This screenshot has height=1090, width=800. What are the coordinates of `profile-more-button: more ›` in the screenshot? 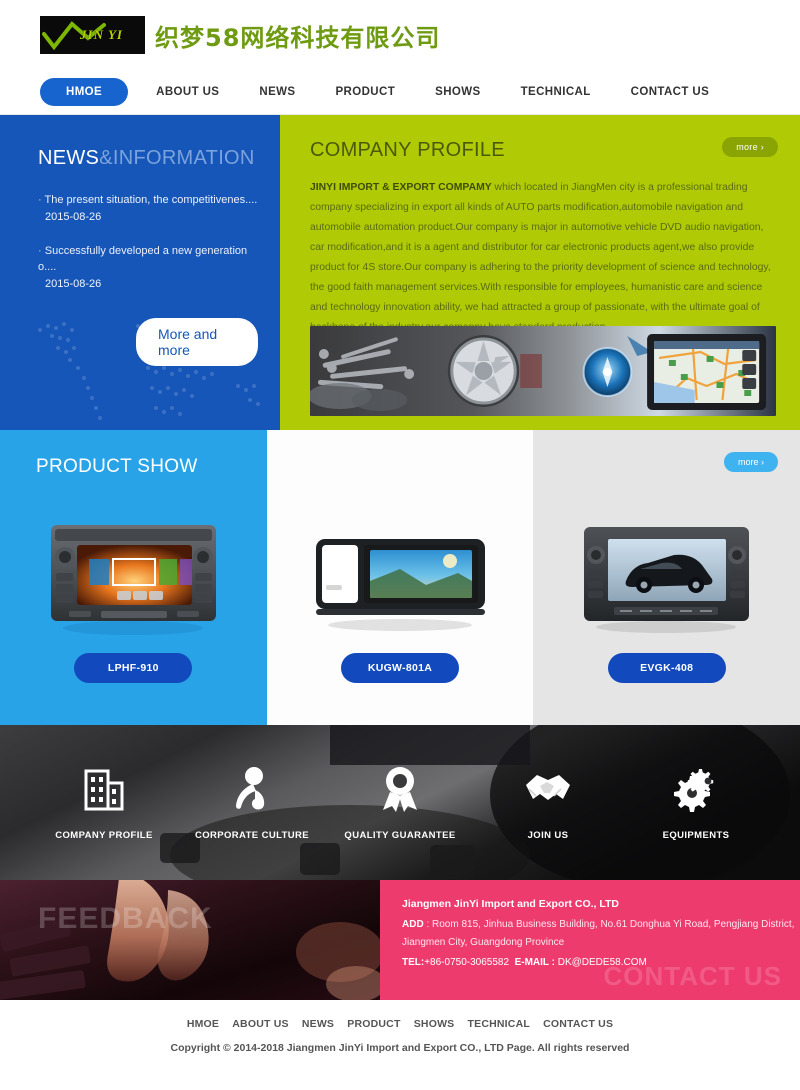 It's located at (750, 147).